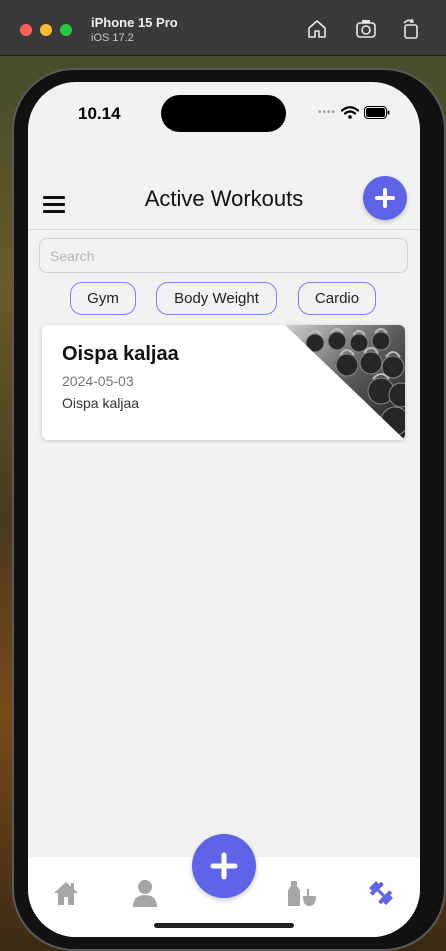 The width and height of the screenshot is (446, 951). I want to click on workouts-icon, so click(381, 893).